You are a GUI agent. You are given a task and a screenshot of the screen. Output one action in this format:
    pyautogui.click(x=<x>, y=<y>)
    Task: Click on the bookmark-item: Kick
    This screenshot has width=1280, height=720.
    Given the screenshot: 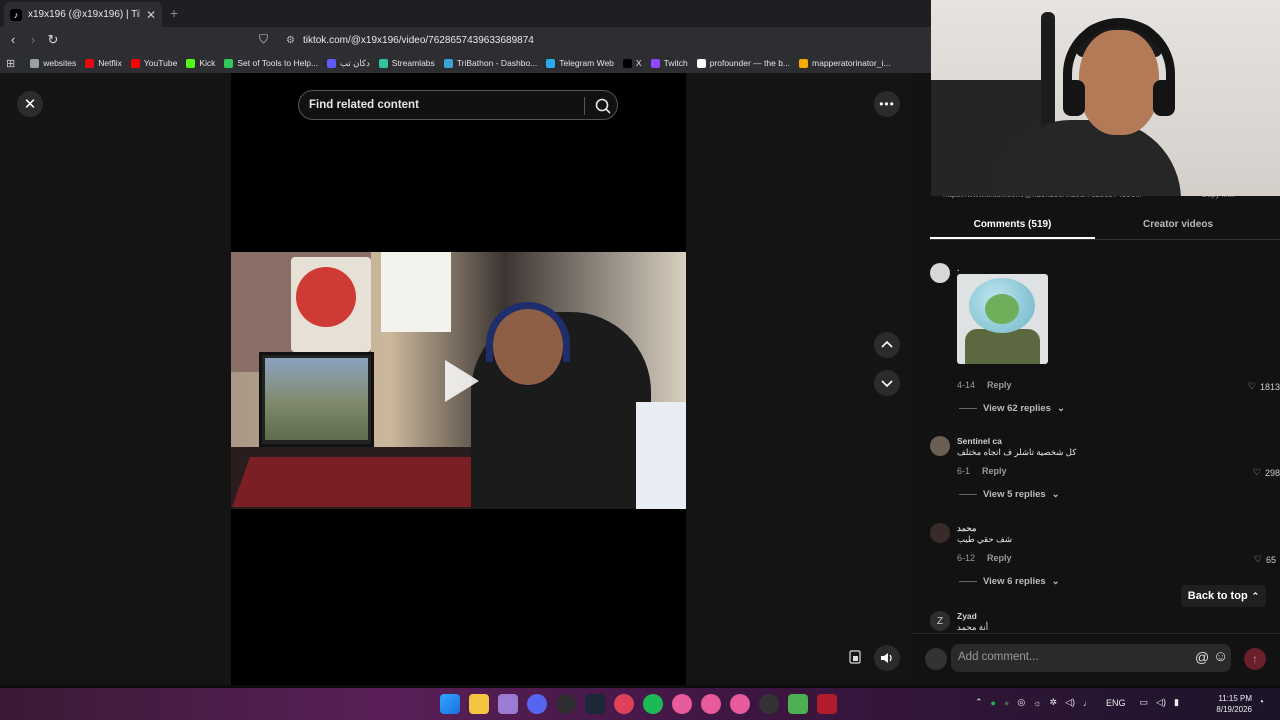 What is the action you would take?
    pyautogui.click(x=200, y=63)
    